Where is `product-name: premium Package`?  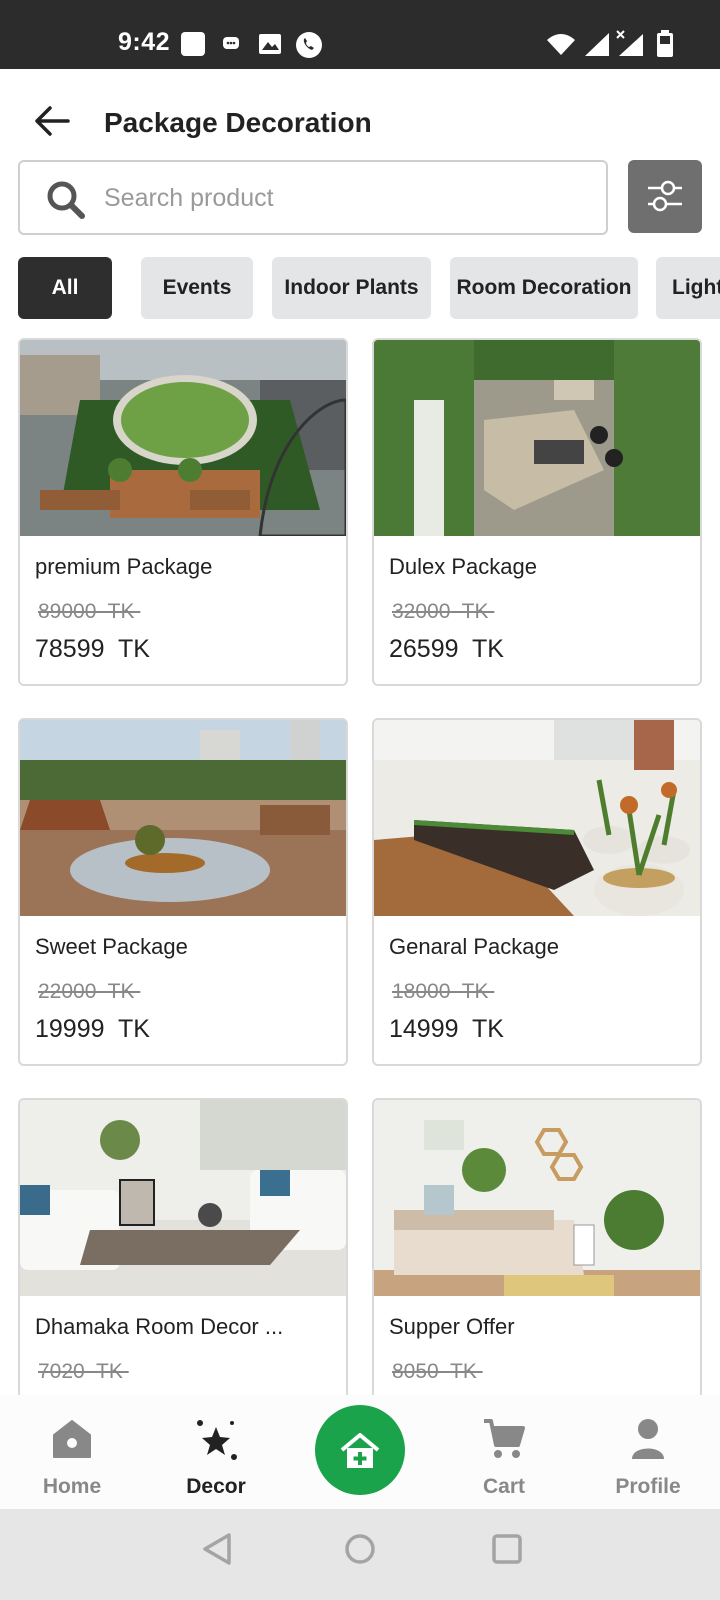
product-name: premium Package is located at coordinates (124, 566).